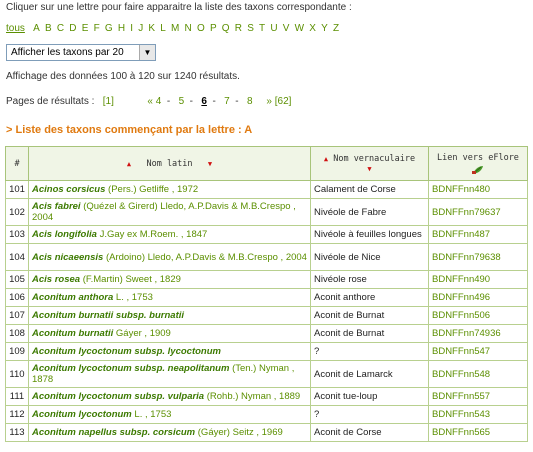 The height and width of the screenshot is (452, 533). I want to click on pagination-label: Pages de résultats :, so click(50, 101).